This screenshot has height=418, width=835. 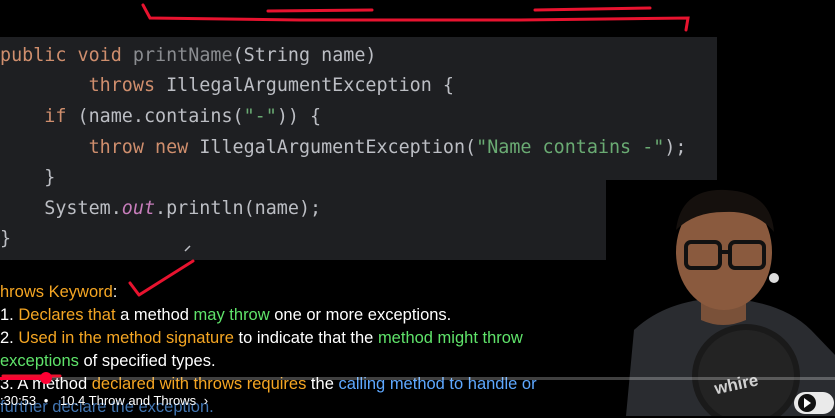 What do you see at coordinates (122, 147) in the screenshot?
I see `text-segment: throw` at bounding box center [122, 147].